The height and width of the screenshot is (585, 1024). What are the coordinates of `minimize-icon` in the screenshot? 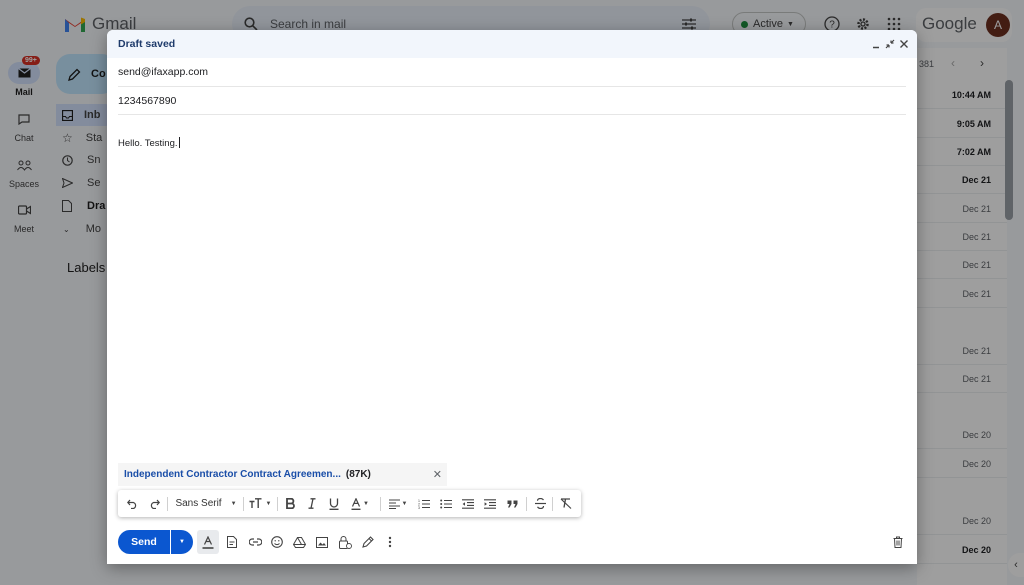 It's located at (876, 44).